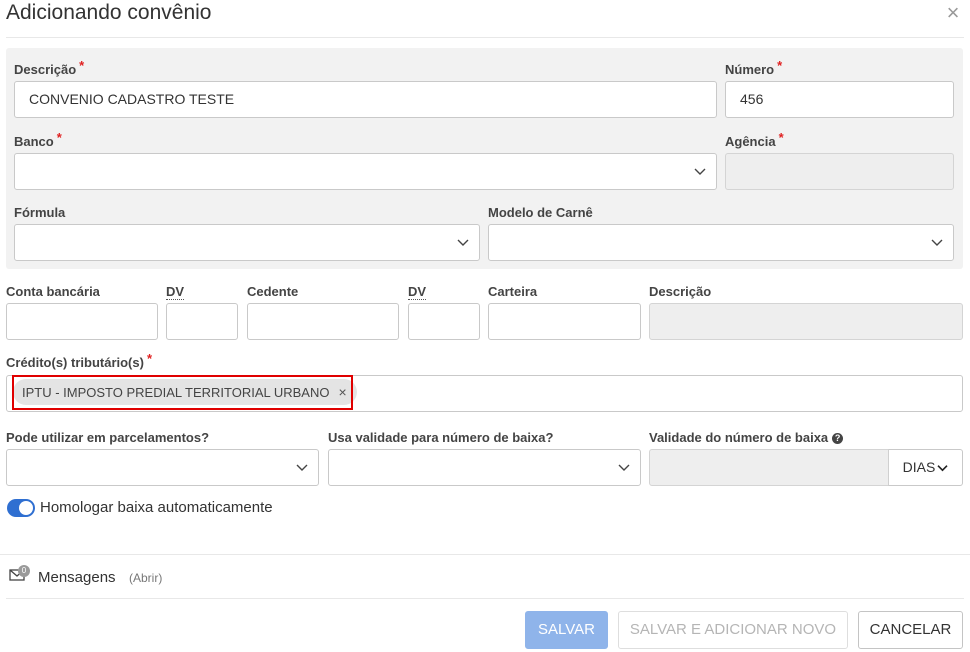 This screenshot has width=970, height=652. What do you see at coordinates (838, 438) in the screenshot?
I see `question-circle-icon: ?` at bounding box center [838, 438].